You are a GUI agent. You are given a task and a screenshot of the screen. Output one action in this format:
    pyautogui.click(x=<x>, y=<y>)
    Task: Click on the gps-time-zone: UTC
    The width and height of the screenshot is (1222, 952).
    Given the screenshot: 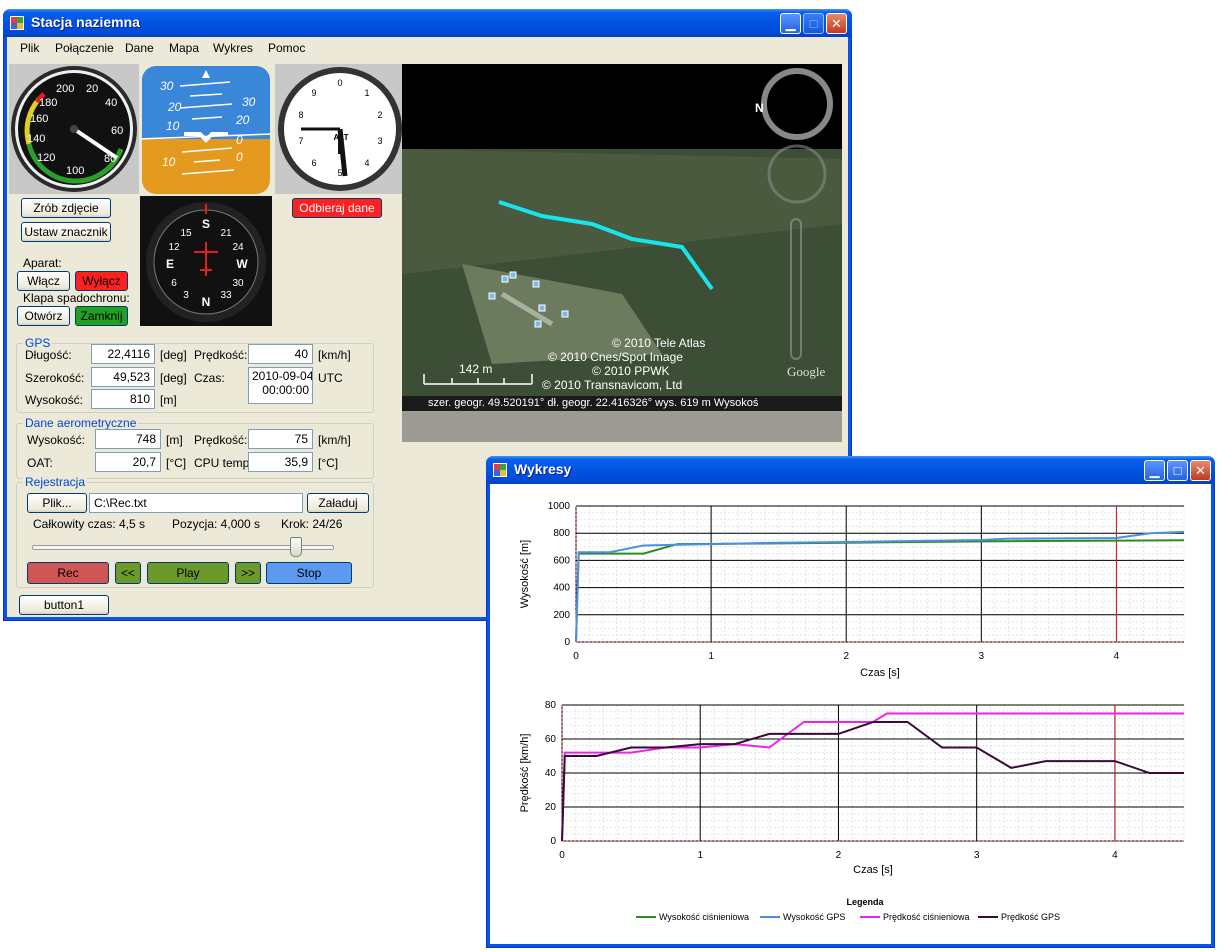 What is the action you would take?
    pyautogui.click(x=330, y=378)
    